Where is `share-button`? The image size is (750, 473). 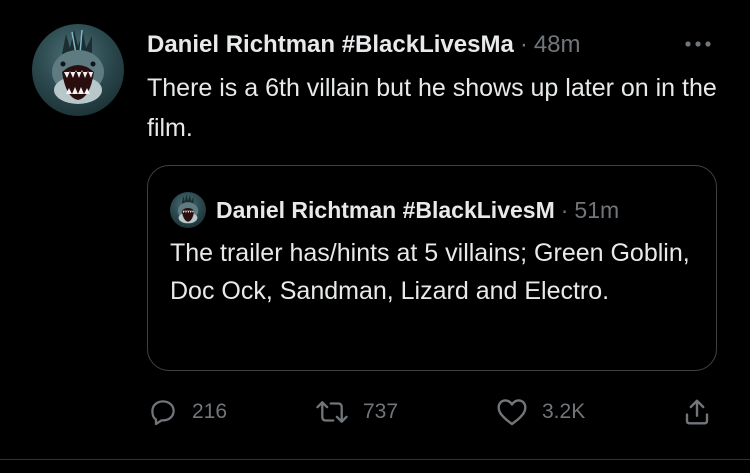
share-button is located at coordinates (697, 412).